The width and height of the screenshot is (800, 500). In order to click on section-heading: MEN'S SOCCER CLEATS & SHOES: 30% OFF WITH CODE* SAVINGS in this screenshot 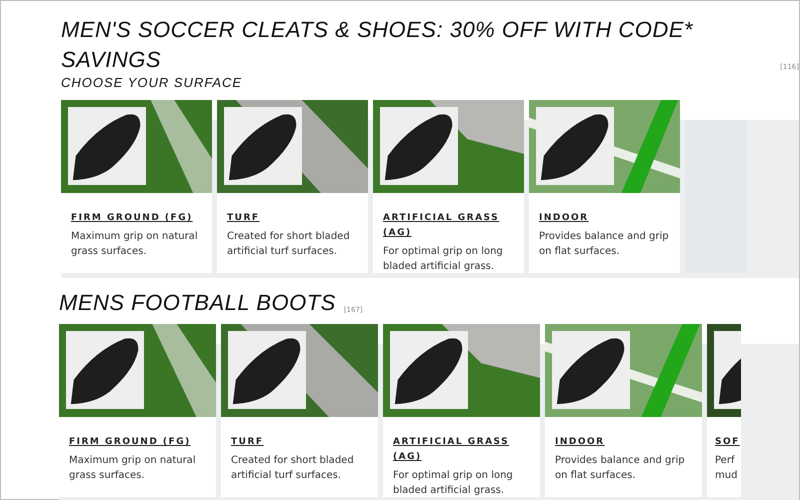, I will do `click(377, 45)`.